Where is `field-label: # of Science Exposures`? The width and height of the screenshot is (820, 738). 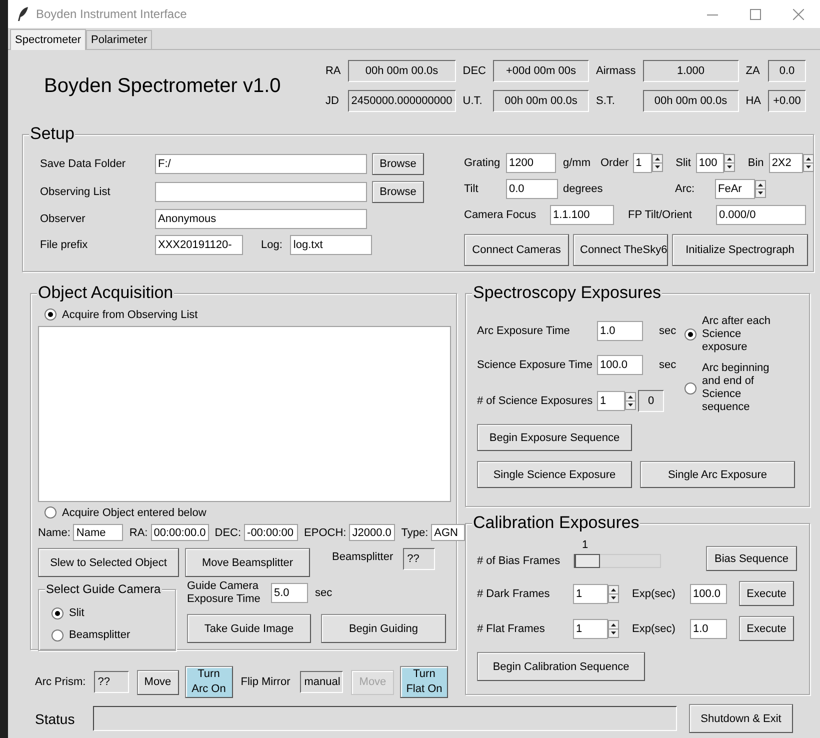 field-label: # of Science Exposures is located at coordinates (535, 401).